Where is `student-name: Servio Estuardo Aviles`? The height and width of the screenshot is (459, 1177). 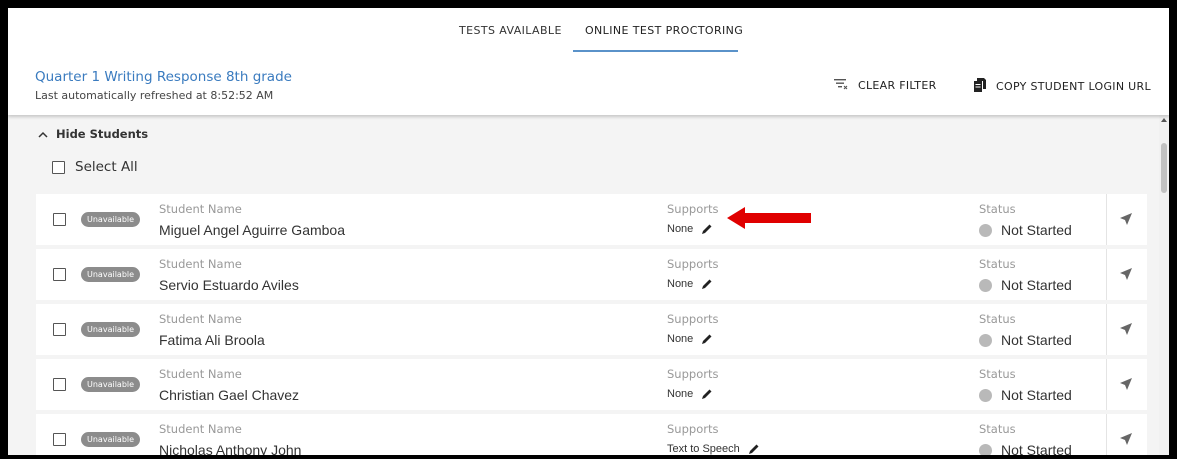 student-name: Servio Estuardo Aviles is located at coordinates (229, 285).